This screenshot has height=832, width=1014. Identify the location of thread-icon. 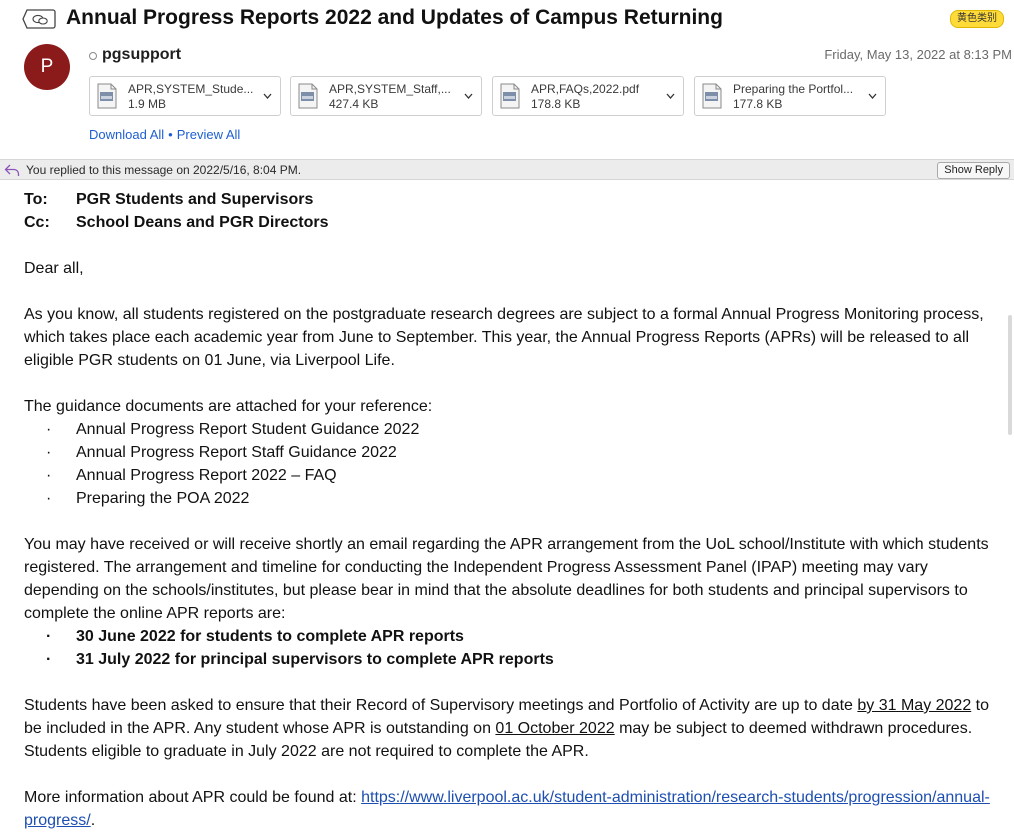
(39, 19).